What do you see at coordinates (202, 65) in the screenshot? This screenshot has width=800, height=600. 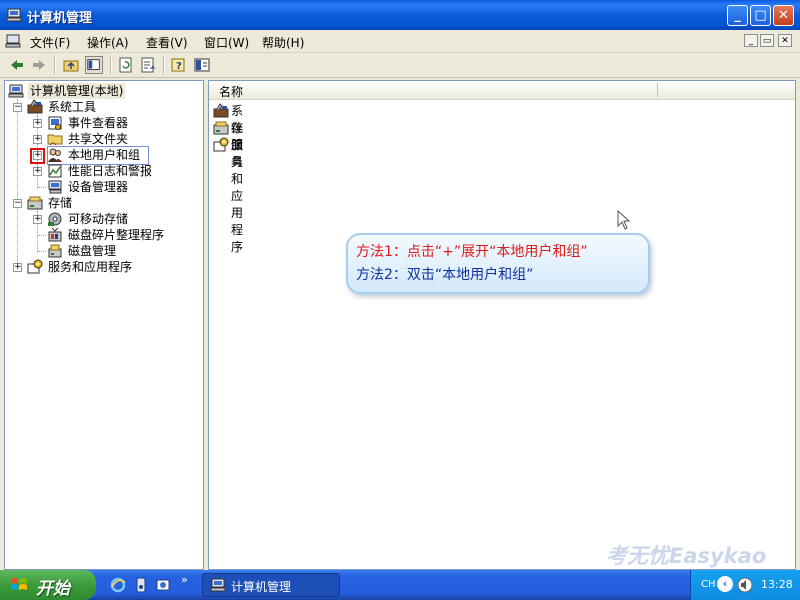 I see `properties-icon` at bounding box center [202, 65].